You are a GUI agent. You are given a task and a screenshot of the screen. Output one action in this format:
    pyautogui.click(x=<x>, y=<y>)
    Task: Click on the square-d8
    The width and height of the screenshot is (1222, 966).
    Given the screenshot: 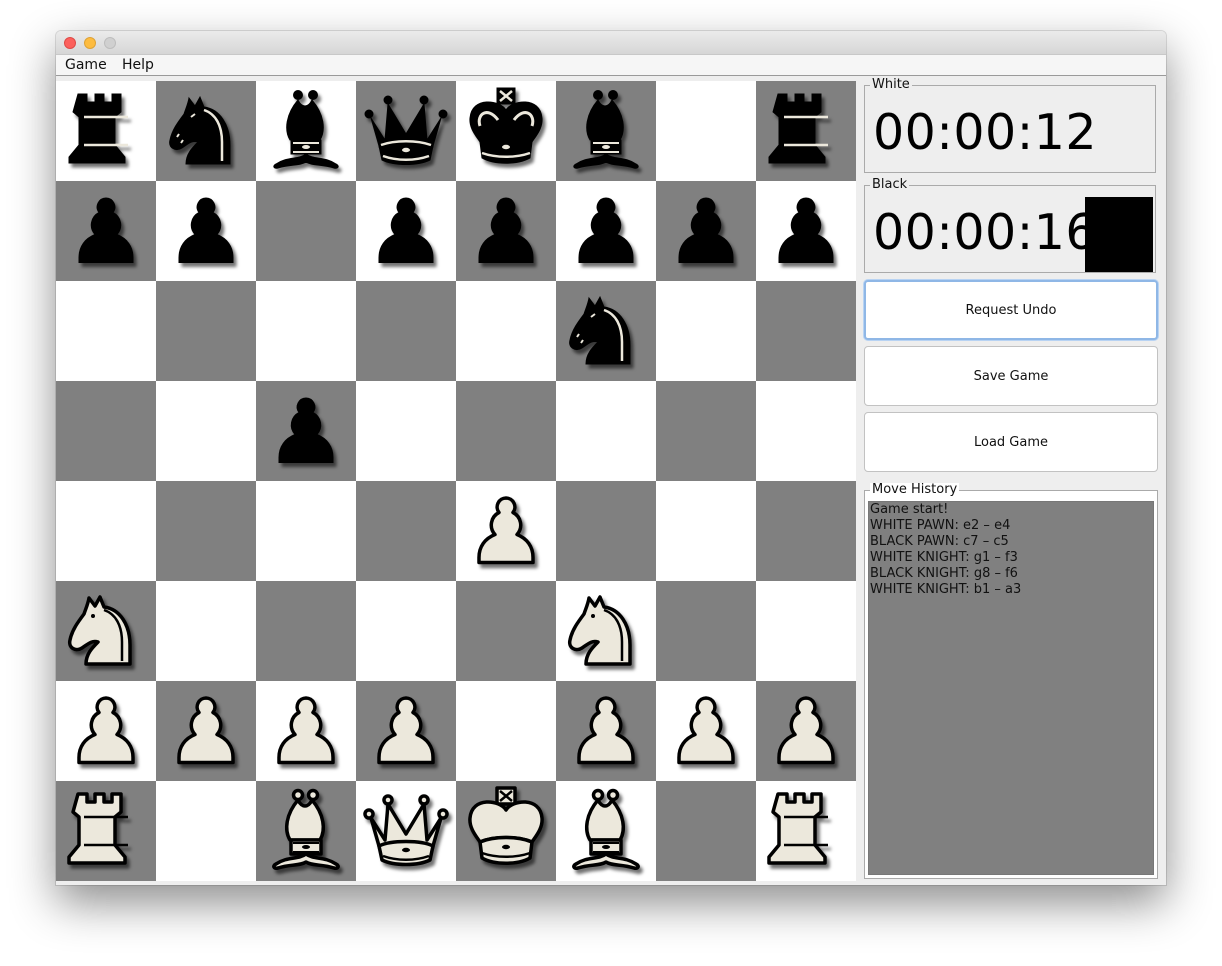 What is the action you would take?
    pyautogui.click(x=406, y=131)
    